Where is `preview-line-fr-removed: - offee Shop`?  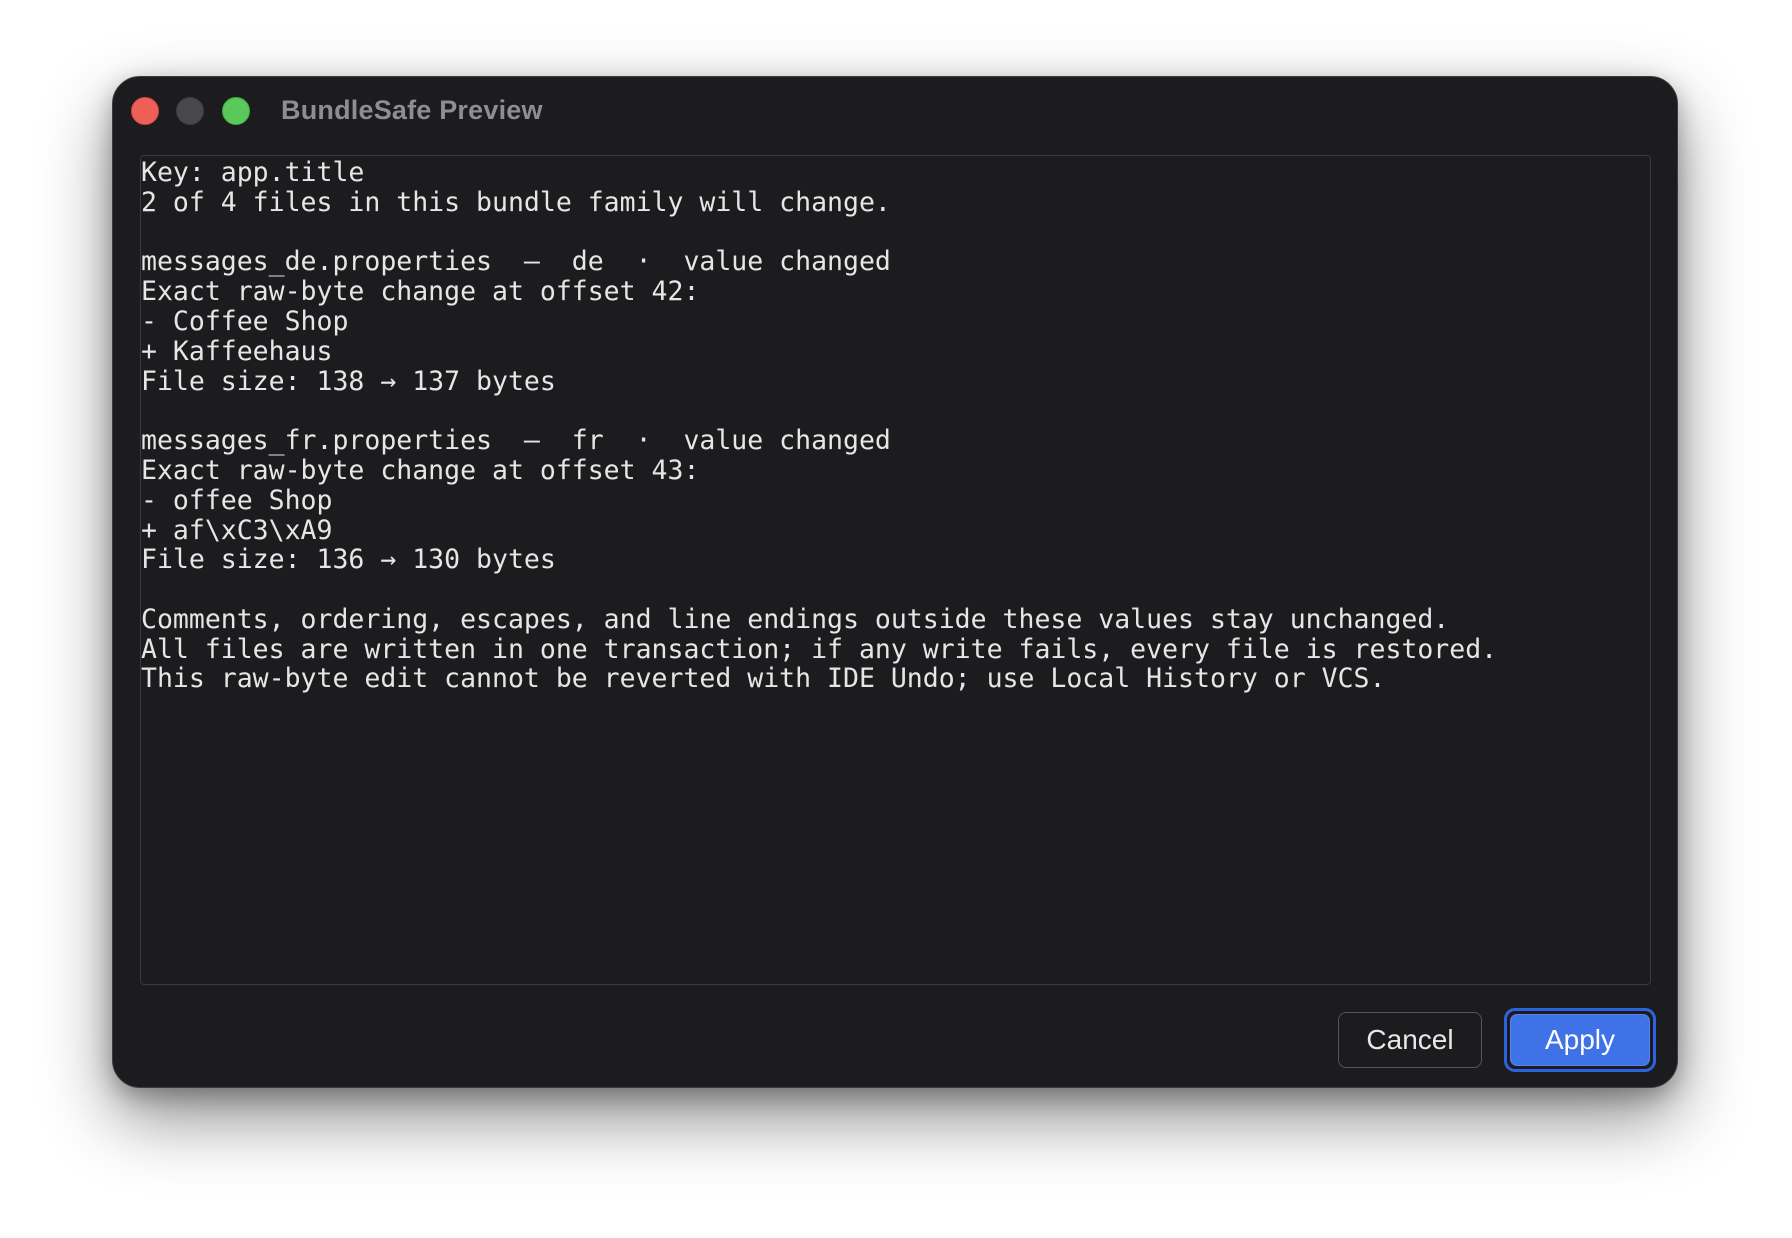 preview-line-fr-removed: - offee Shop is located at coordinates (237, 500).